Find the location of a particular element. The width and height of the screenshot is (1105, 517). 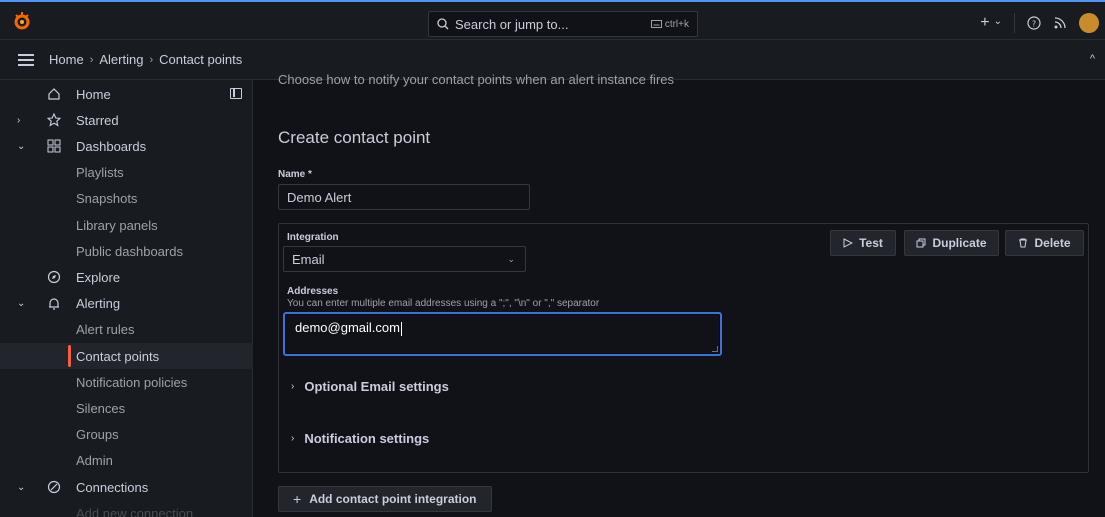

name-input: Demo Alert is located at coordinates (404, 197).